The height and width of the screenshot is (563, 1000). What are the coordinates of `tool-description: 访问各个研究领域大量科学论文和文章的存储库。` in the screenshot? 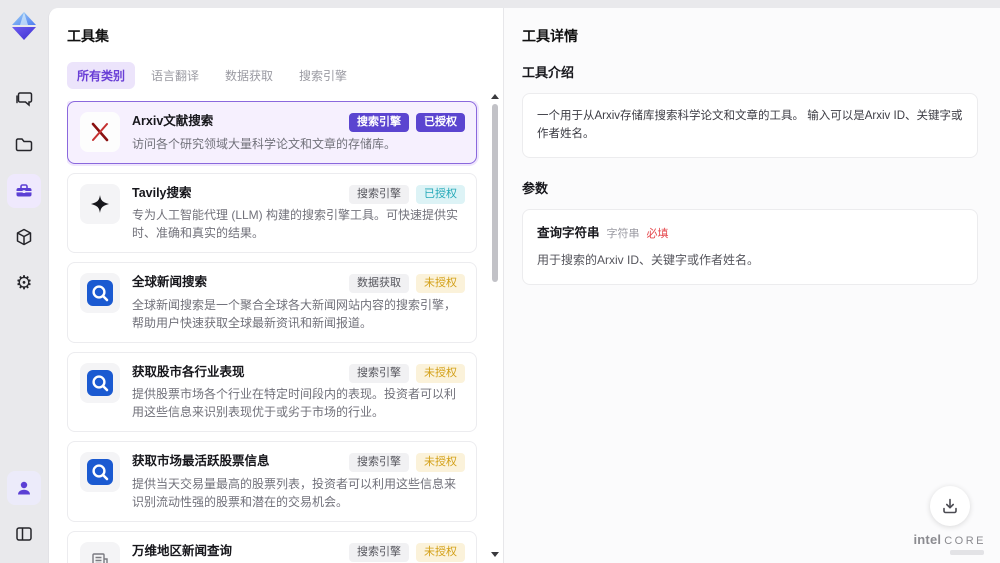 It's located at (264, 143).